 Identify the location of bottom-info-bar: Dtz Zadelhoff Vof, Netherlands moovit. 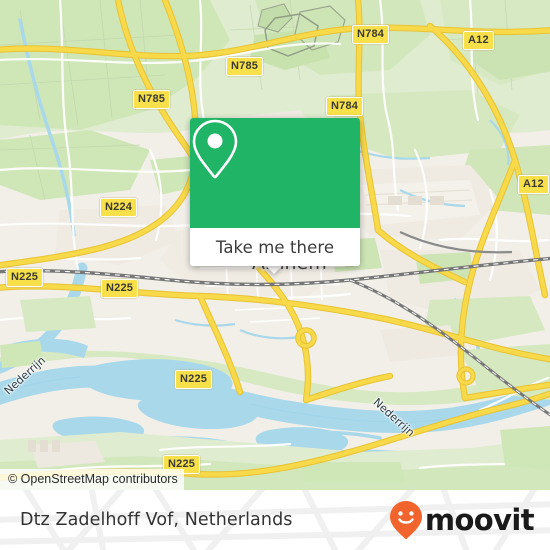
(275, 520).